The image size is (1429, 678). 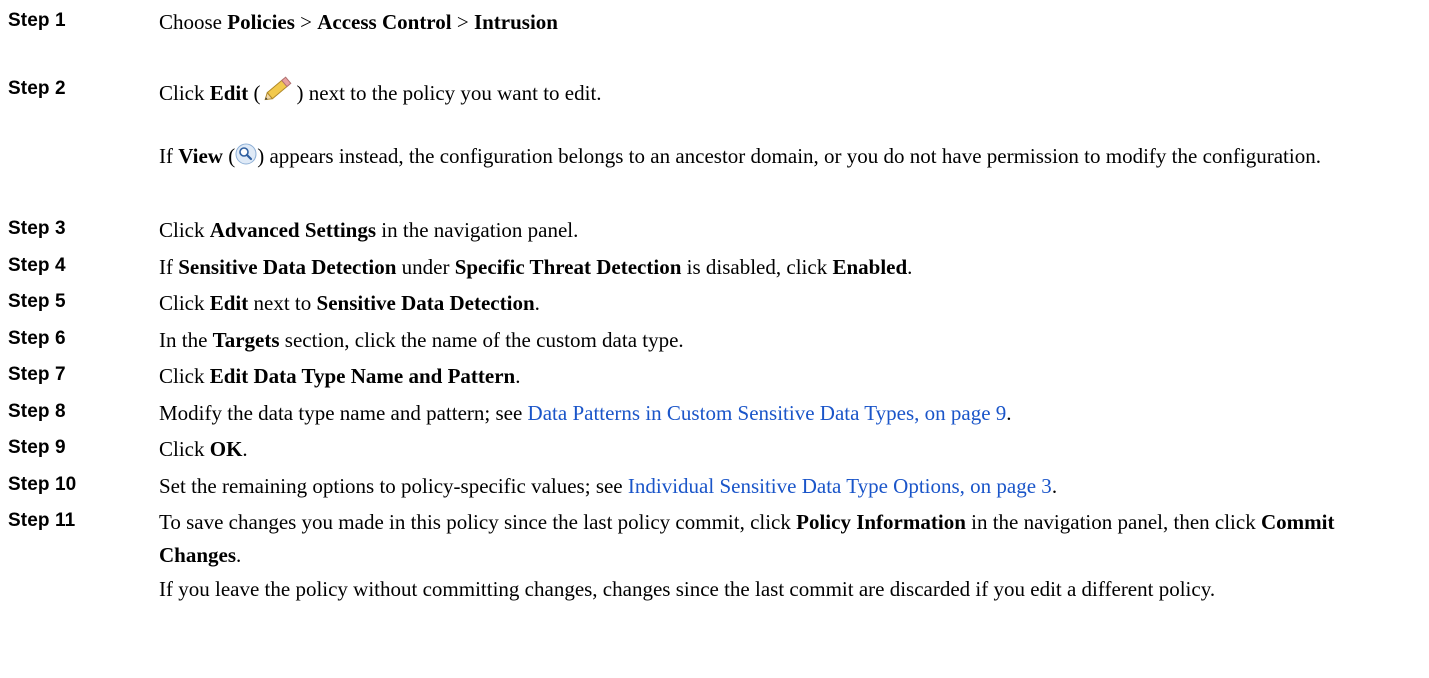 What do you see at coordinates (515, 22) in the screenshot?
I see `ui-term: Intrusion` at bounding box center [515, 22].